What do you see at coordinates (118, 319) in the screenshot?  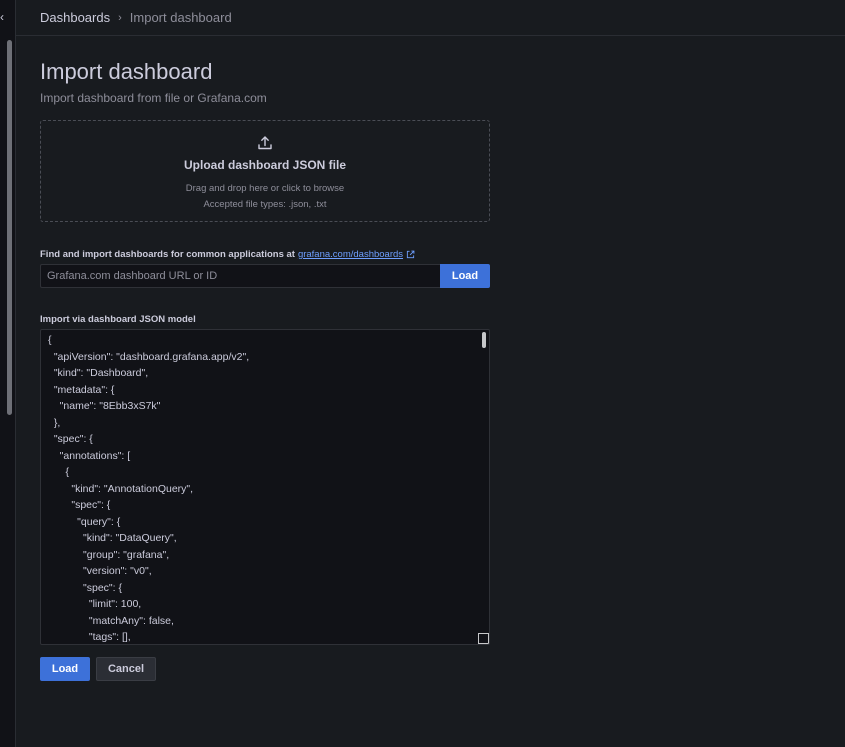 I see `json-model-label: Import via dashboard JSON model` at bounding box center [118, 319].